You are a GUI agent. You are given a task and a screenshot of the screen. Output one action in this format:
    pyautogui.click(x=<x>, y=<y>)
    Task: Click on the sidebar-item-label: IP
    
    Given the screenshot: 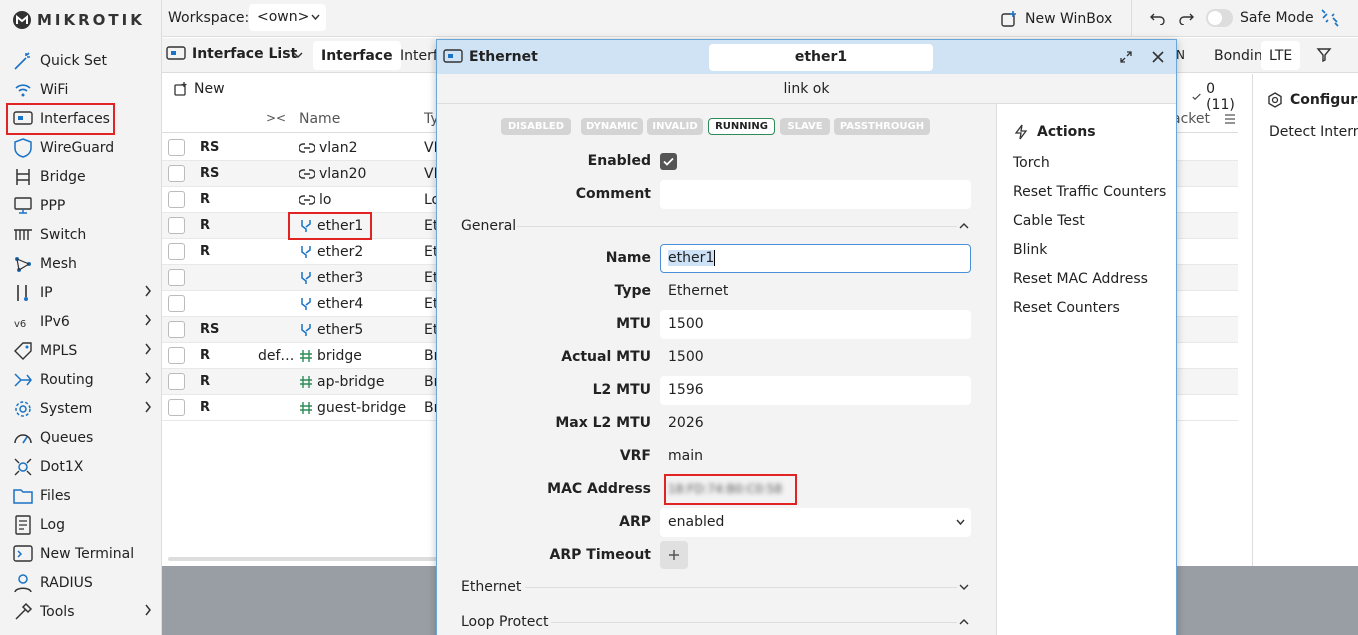 What is the action you would take?
    pyautogui.click(x=46, y=292)
    